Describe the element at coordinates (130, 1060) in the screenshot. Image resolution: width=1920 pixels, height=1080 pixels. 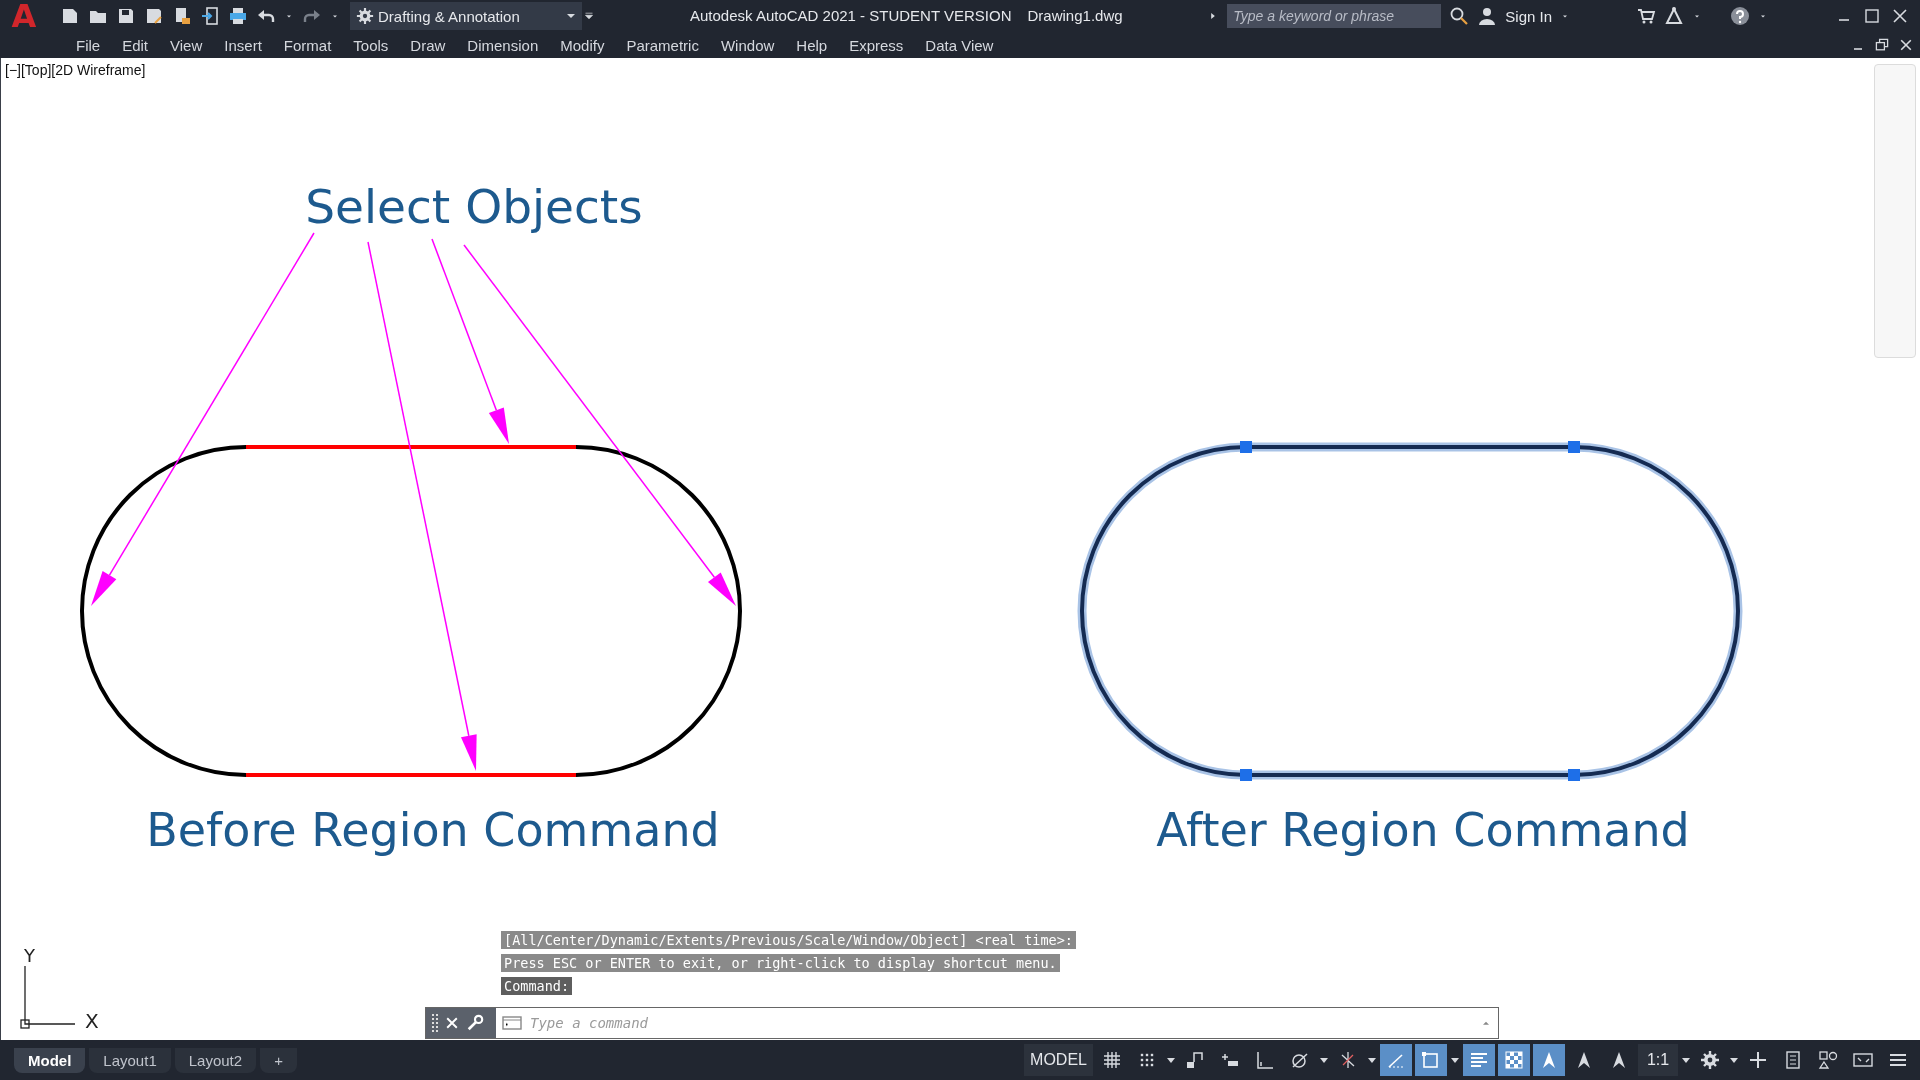
I see `layout-tab: Layout1` at that location.